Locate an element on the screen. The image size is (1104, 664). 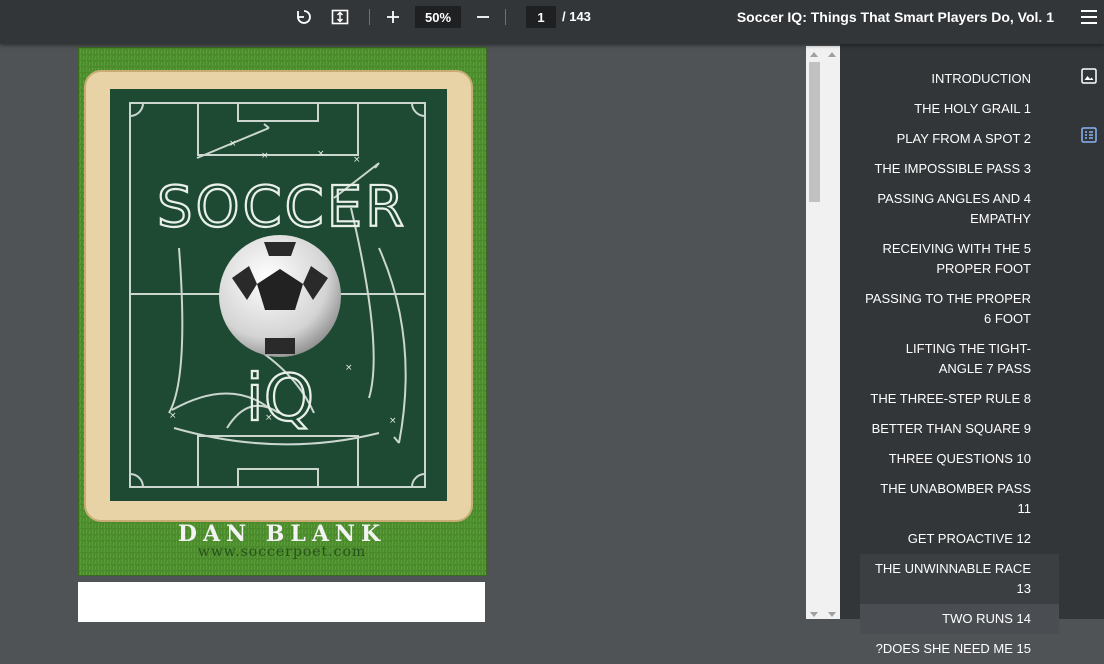
outline-item: LIFTING THE TIGHT-ANGLE 7 PASS is located at coordinates (959, 359).